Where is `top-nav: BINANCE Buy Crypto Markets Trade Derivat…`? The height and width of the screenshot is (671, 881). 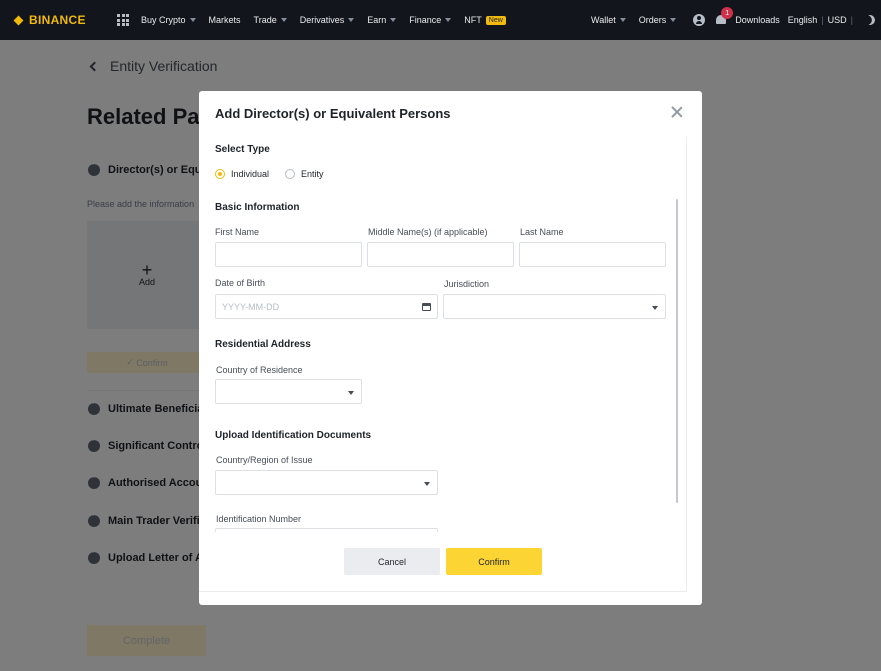
top-nav: BINANCE Buy Crypto Markets Trade Derivat… is located at coordinates (440, 20).